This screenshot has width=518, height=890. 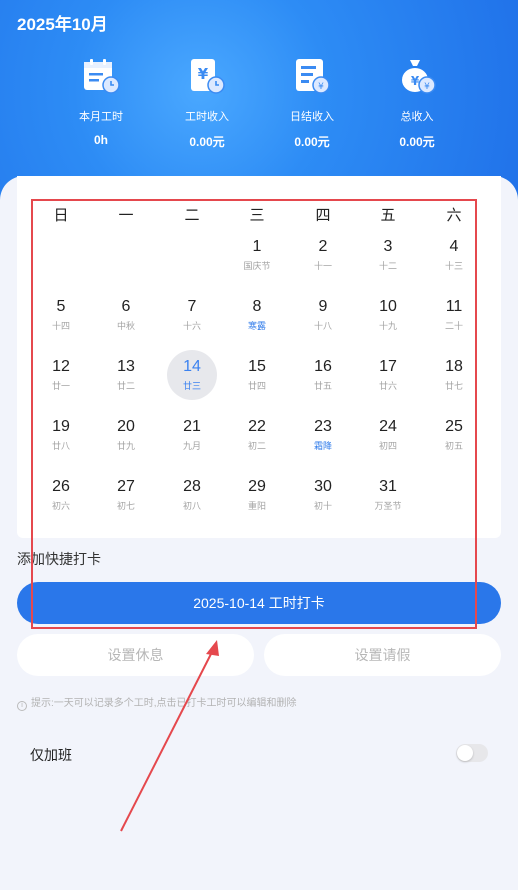 What do you see at coordinates (387, 446) in the screenshot?
I see `lunar-date: 初四` at bounding box center [387, 446].